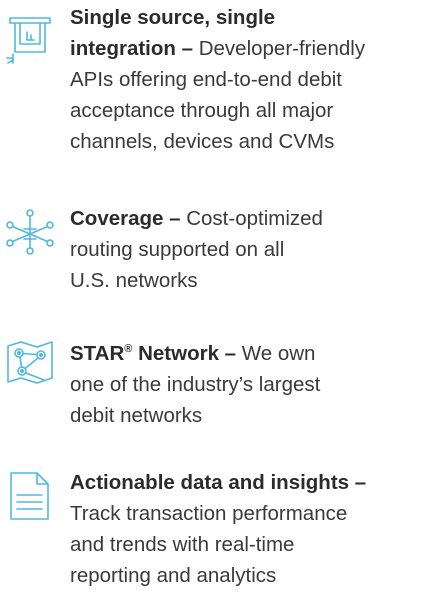  I want to click on feature-desc: U.S. networks, so click(134, 280).